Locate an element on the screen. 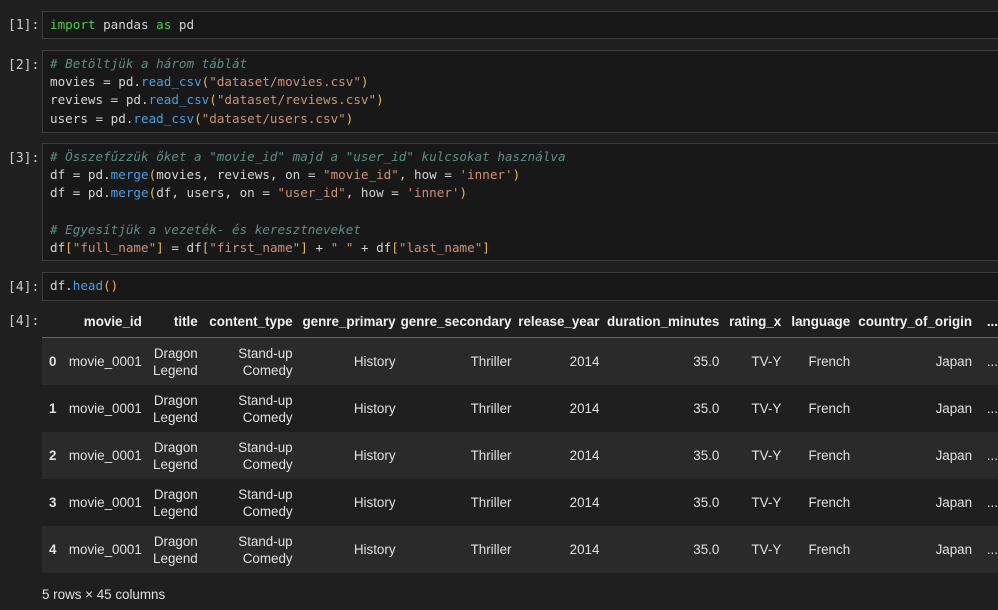  code-token: merge is located at coordinates (129, 193).